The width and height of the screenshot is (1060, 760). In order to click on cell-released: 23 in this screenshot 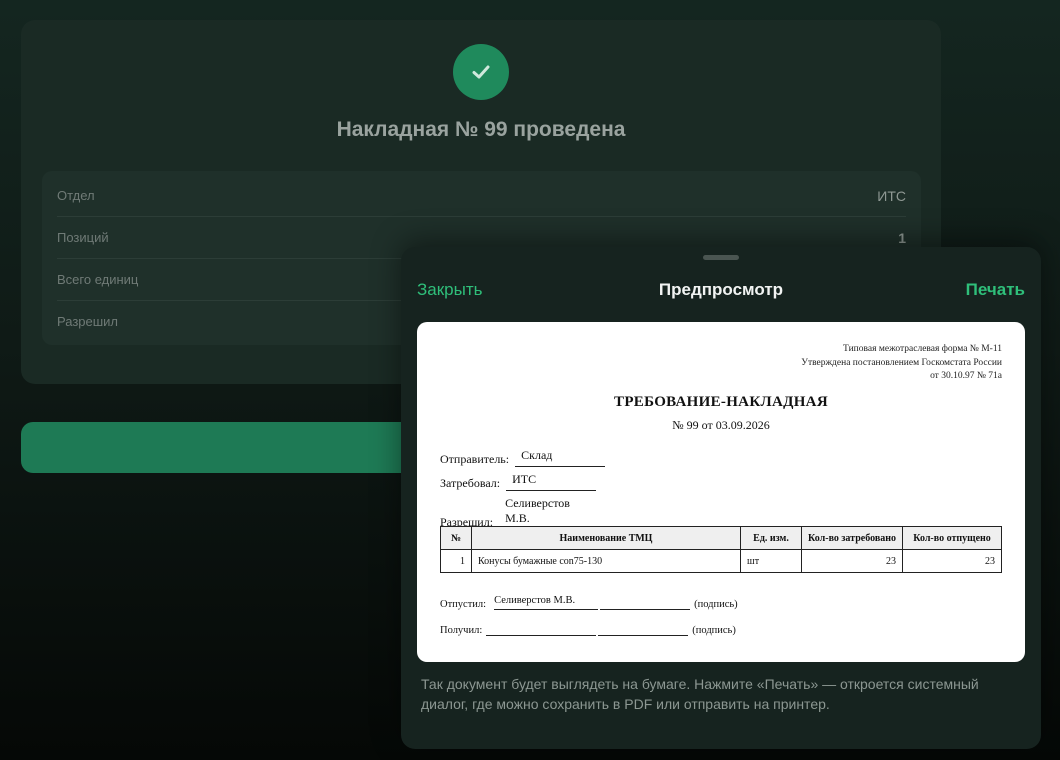, I will do `click(952, 561)`.